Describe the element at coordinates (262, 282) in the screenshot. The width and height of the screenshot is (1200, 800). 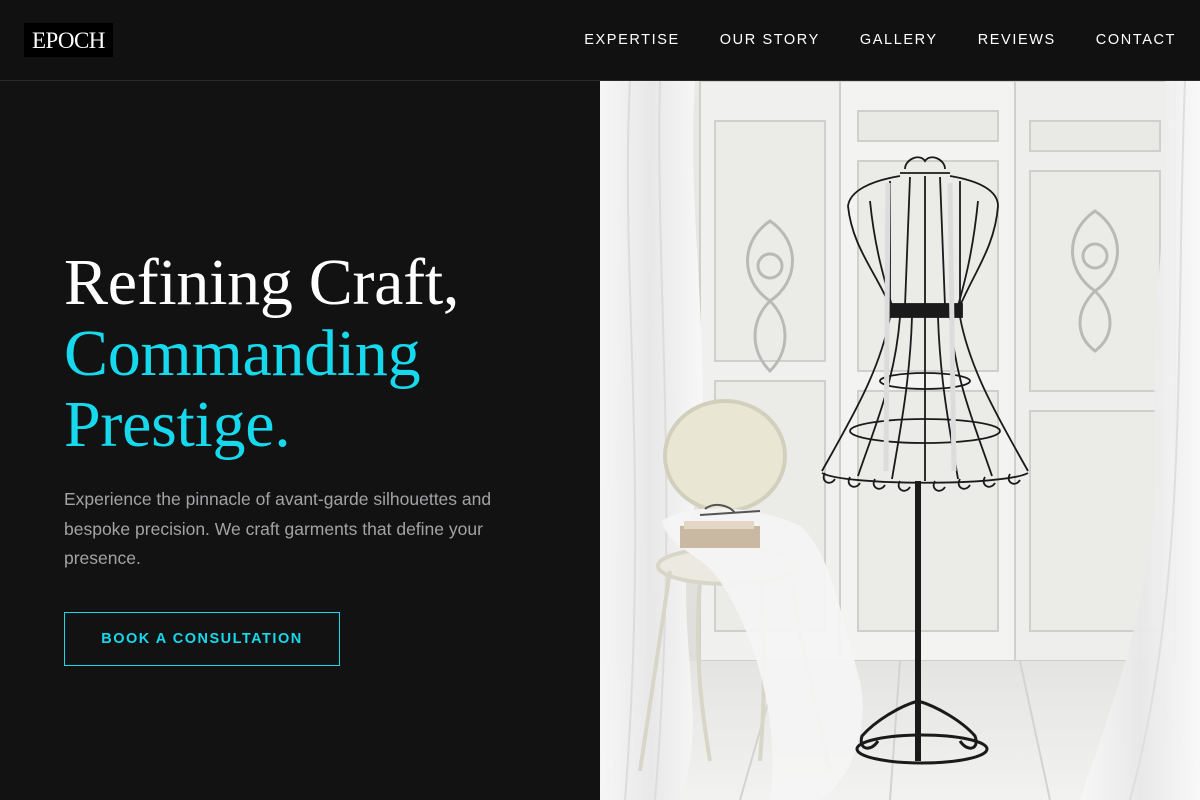
I see `headline-line-1: Refining Craft,` at that location.